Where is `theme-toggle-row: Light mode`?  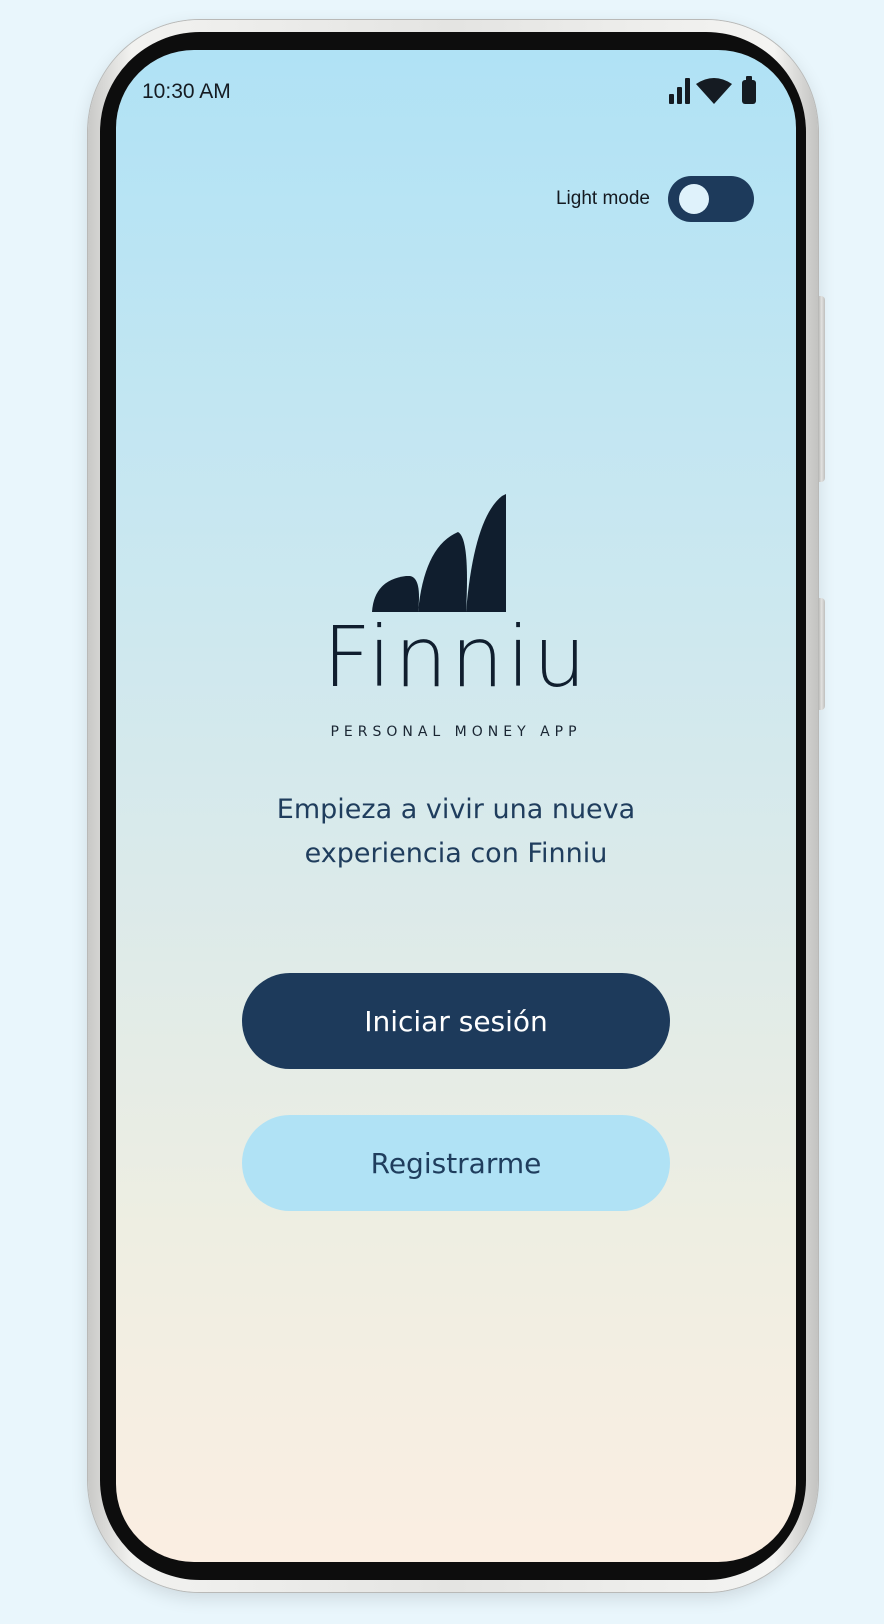
theme-toggle-row: Light mode is located at coordinates (655, 199).